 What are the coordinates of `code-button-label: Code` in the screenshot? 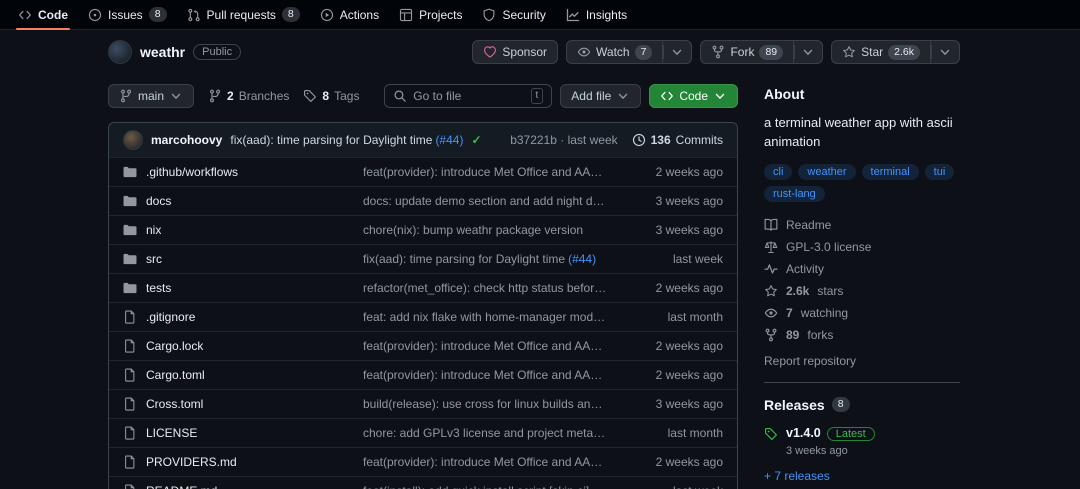 It's located at (693, 96).